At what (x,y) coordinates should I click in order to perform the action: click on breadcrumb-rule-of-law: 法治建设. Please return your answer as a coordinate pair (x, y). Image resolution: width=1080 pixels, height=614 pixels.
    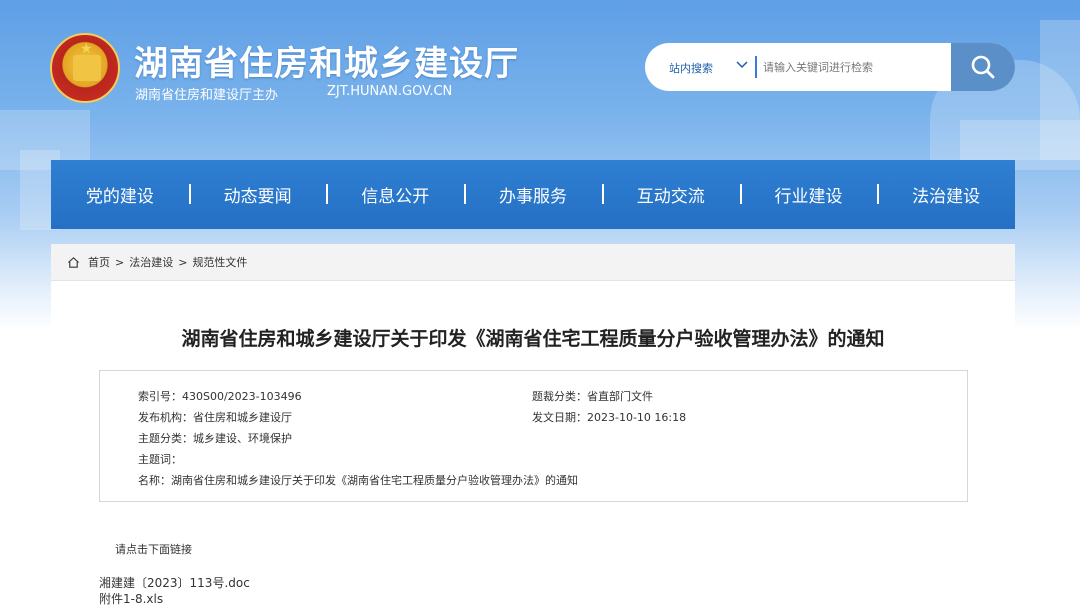
    Looking at the image, I should click on (151, 262).